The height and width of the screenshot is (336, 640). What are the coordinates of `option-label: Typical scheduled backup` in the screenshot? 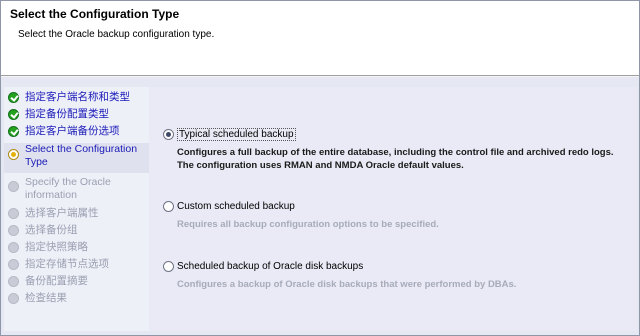 It's located at (236, 134).